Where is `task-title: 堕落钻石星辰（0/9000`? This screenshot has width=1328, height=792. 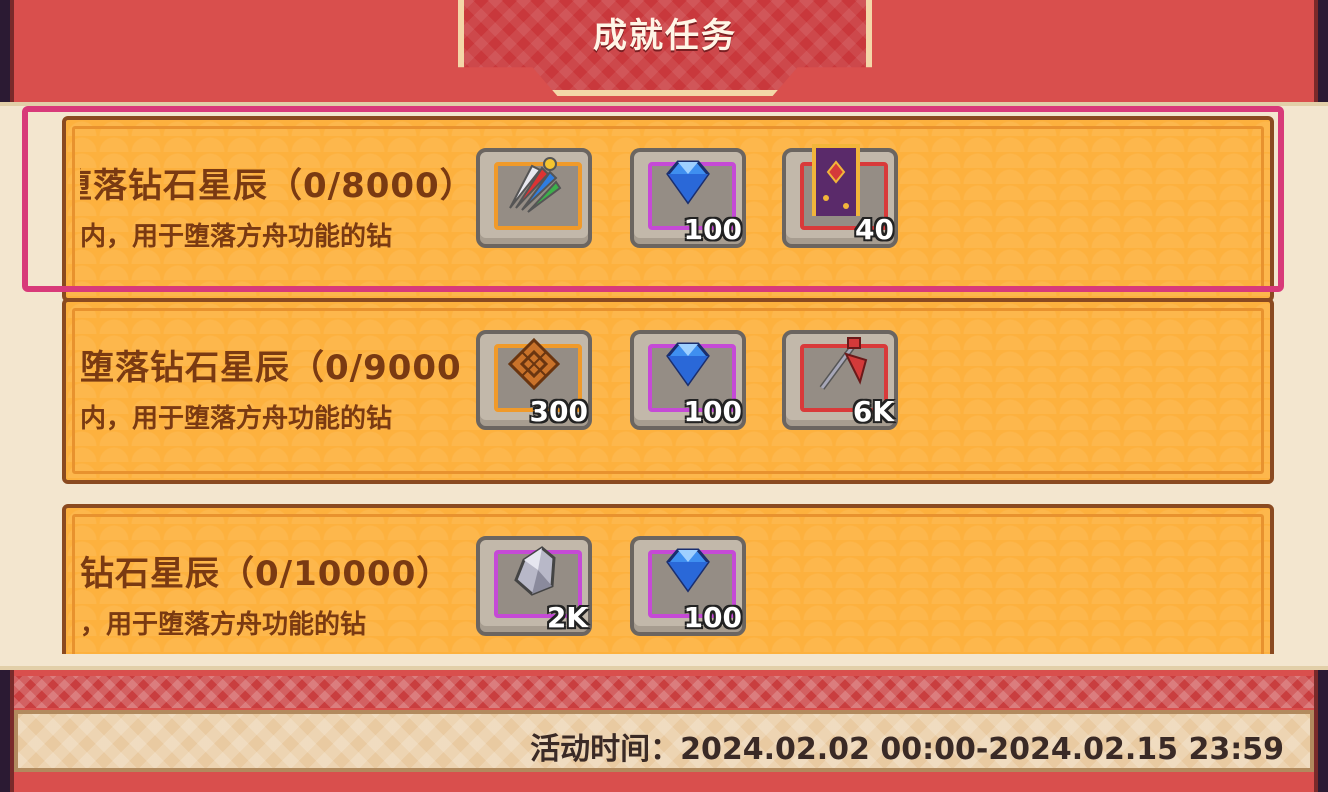
task-title: 堕落钻石星辰（0/9000 is located at coordinates (271, 368).